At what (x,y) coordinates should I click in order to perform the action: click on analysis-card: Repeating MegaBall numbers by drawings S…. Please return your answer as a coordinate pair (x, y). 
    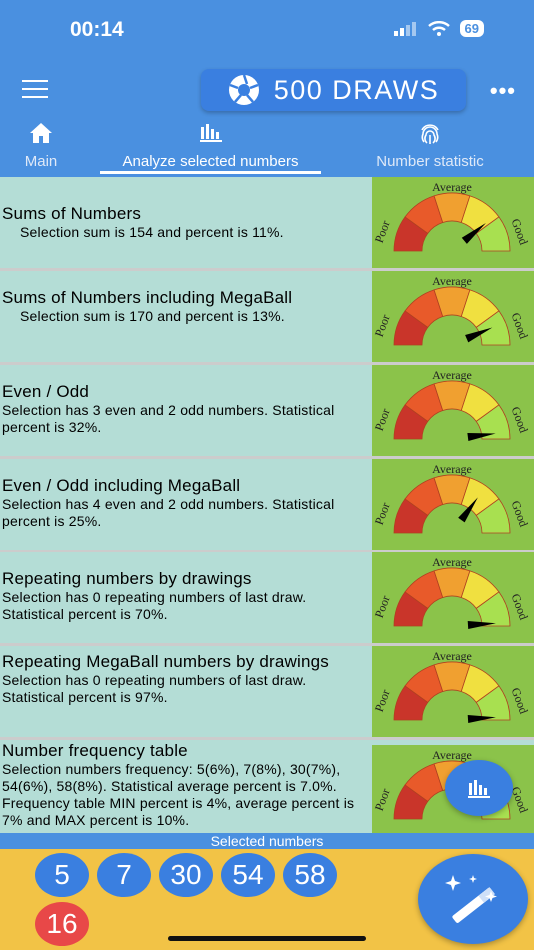
    Looking at the image, I should click on (267, 691).